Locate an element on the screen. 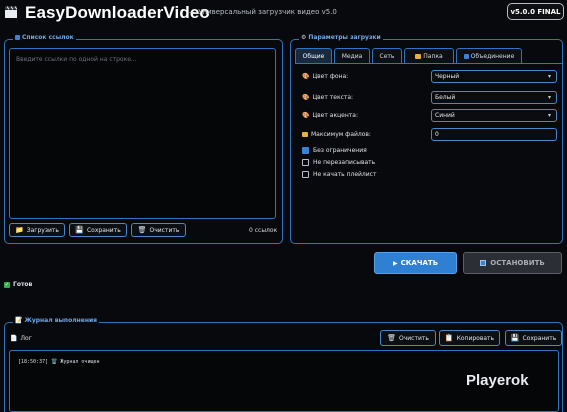  no-playlist-checkbox: Не качать плейлист is located at coordinates (339, 174).